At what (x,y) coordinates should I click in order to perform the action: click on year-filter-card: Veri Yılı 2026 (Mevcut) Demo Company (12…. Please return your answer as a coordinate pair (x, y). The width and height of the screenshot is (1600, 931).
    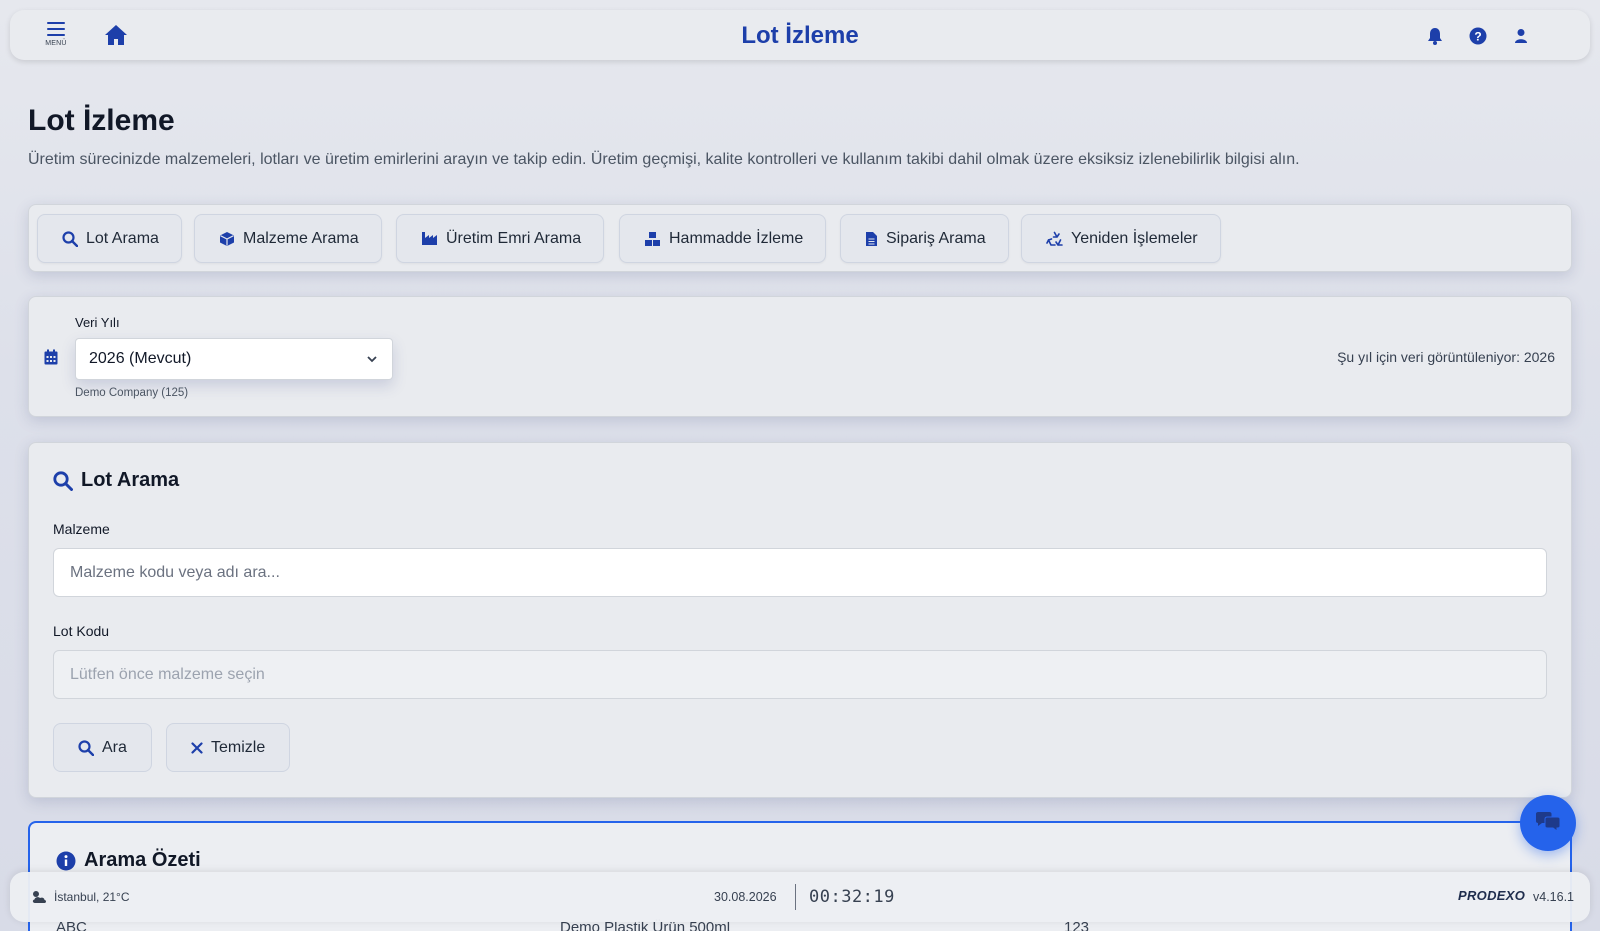
    Looking at the image, I should click on (800, 356).